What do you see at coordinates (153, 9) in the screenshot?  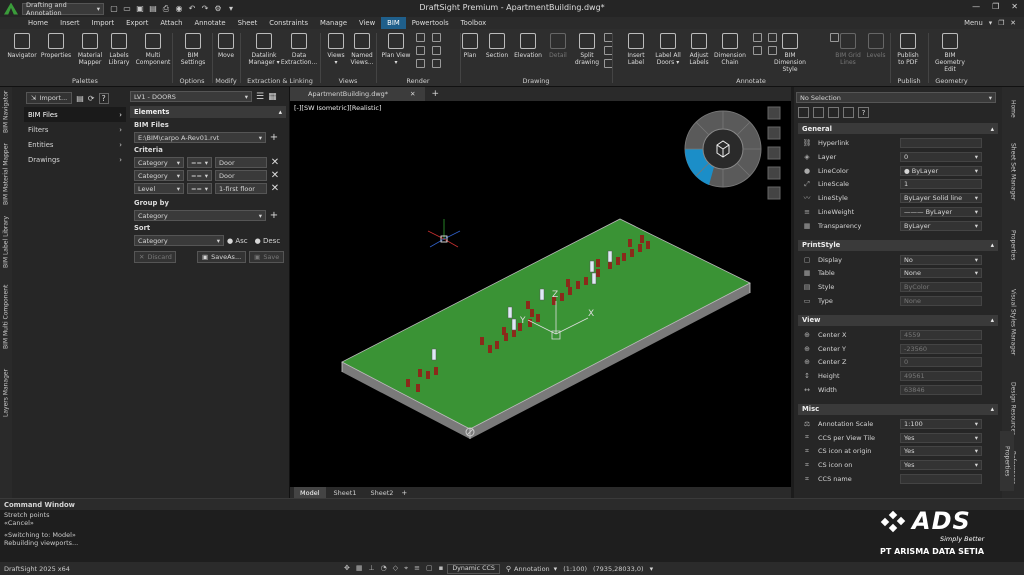 I see `save-as-icon: ▤` at bounding box center [153, 9].